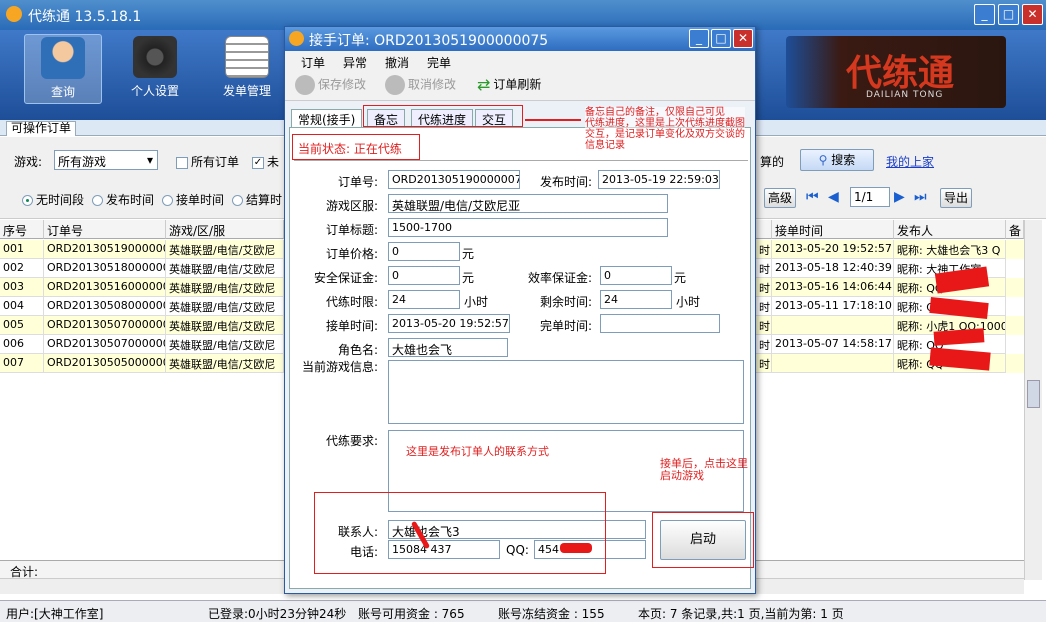  Describe the element at coordinates (956, 198) in the screenshot. I see `export-button: 导出` at that location.